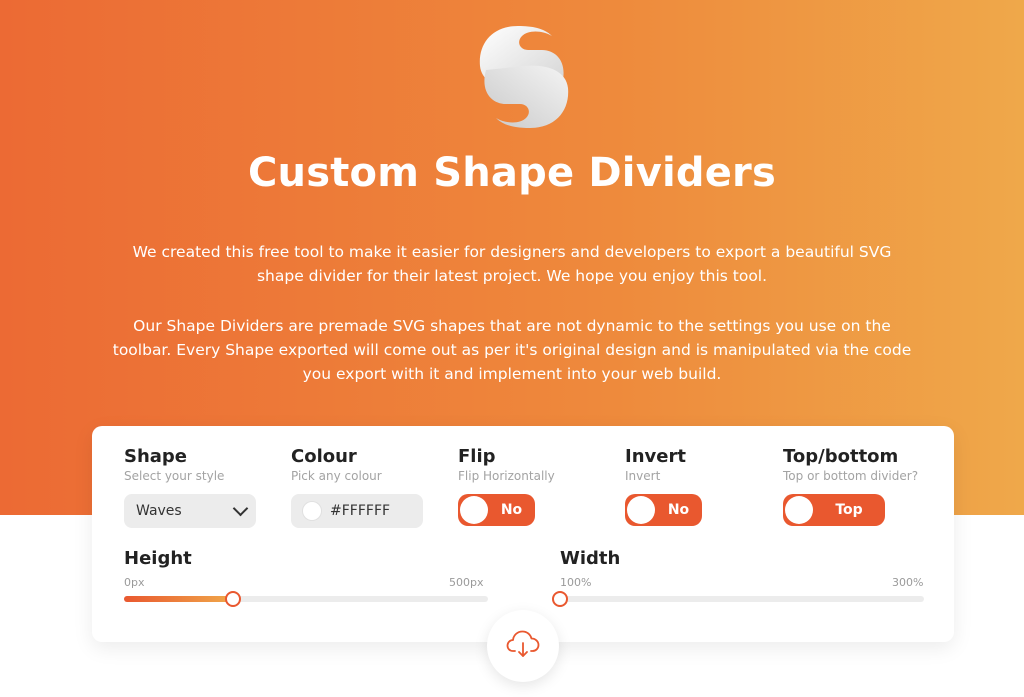 This screenshot has height=697, width=1024. Describe the element at coordinates (590, 558) in the screenshot. I see `width-label: Width` at that location.